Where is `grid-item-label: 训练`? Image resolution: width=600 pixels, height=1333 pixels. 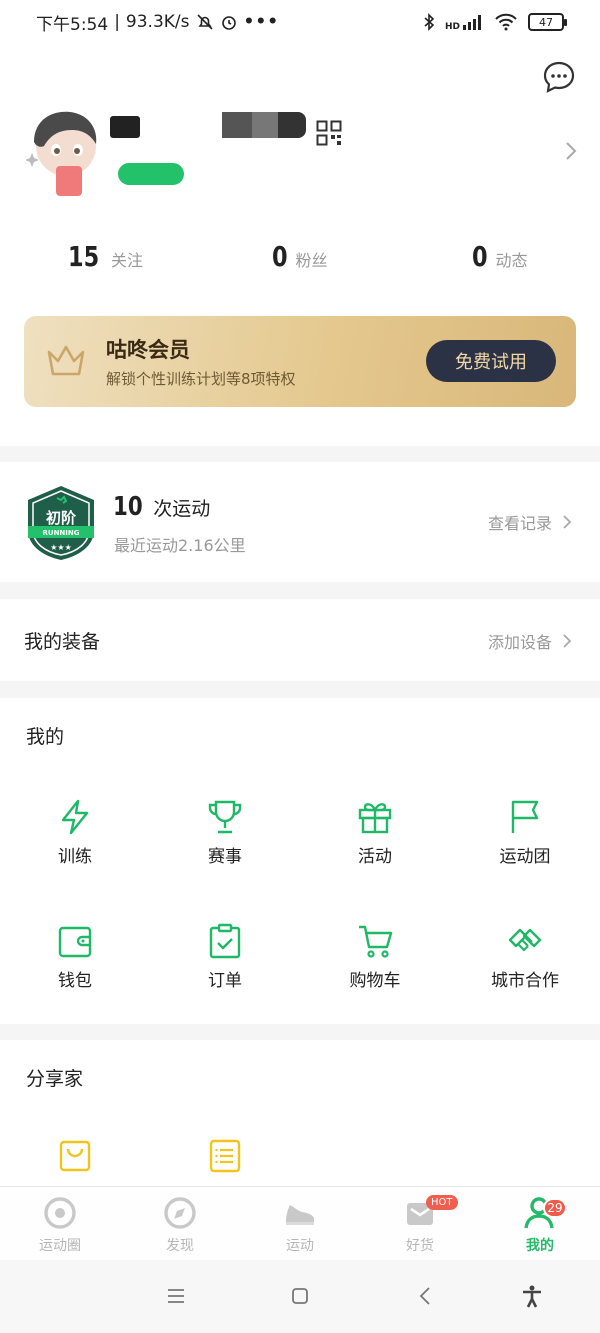
grid-item-label: 训练 is located at coordinates (75, 857).